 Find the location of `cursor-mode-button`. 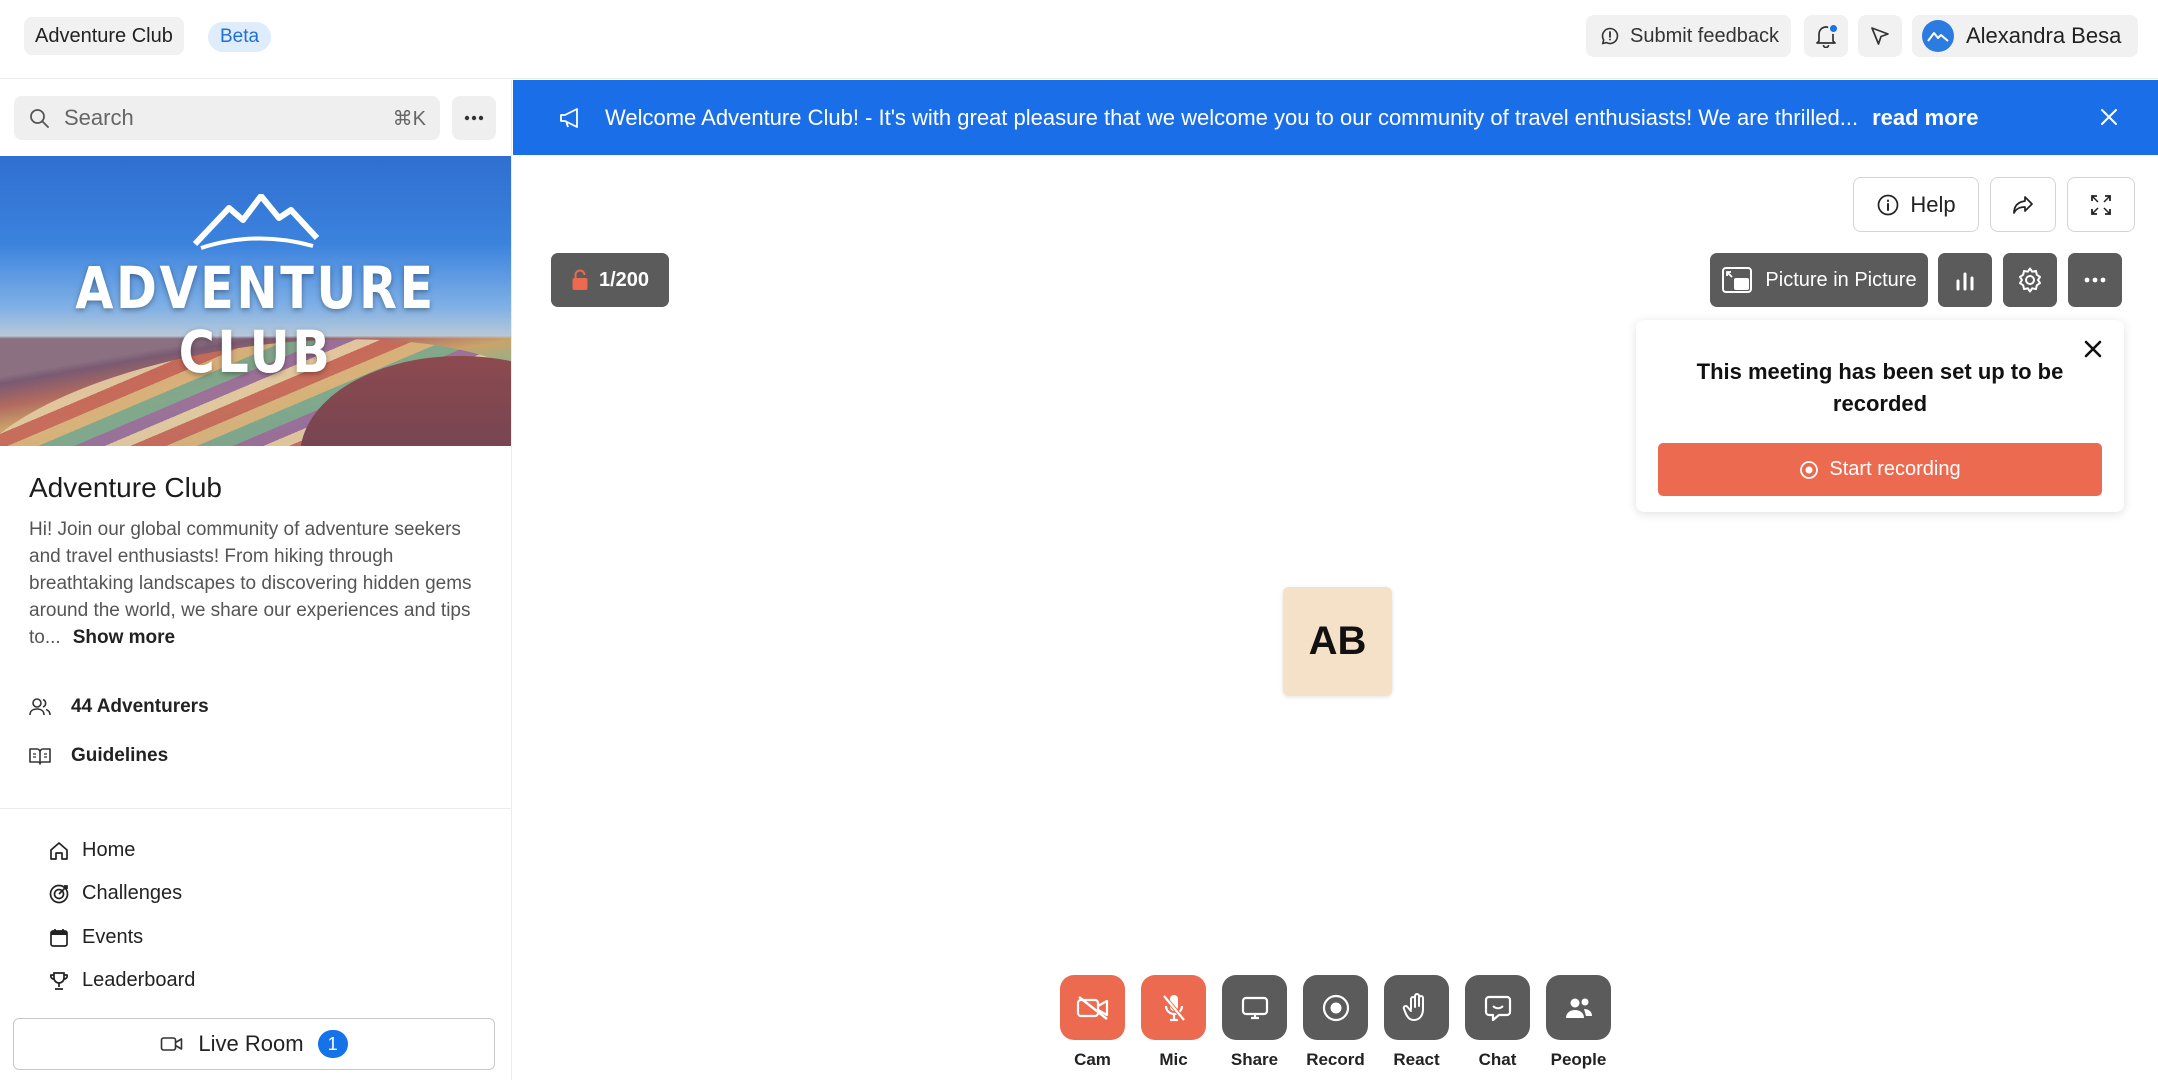

cursor-mode-button is located at coordinates (1880, 36).